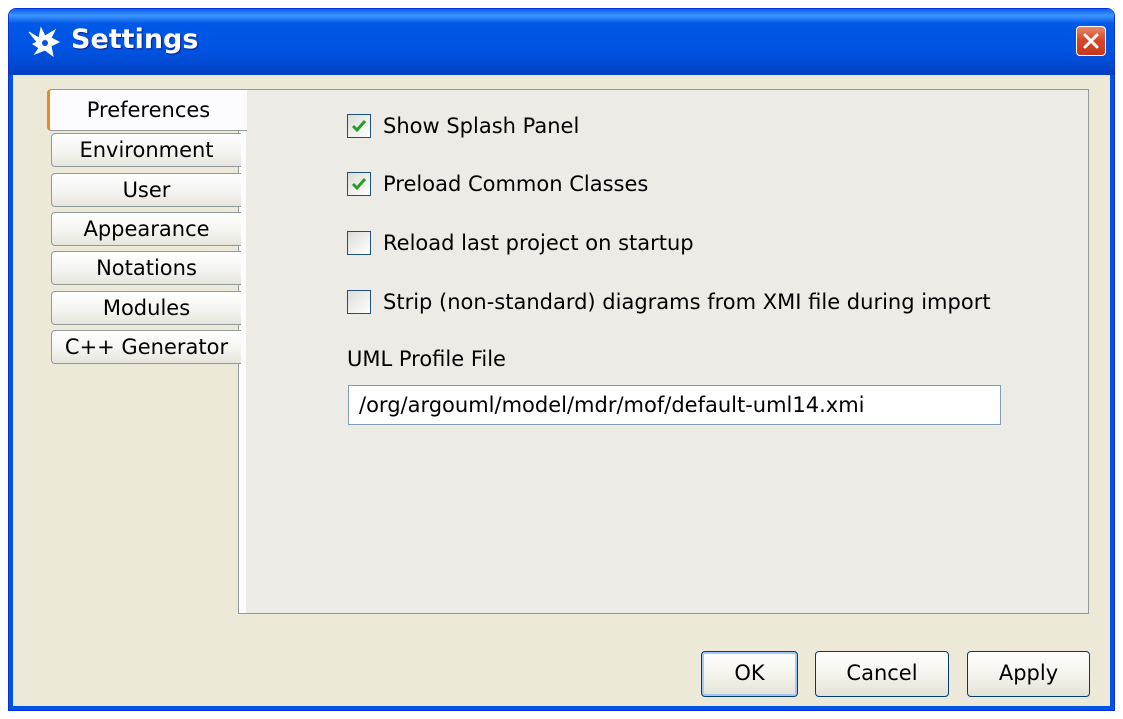 The width and height of the screenshot is (1123, 719). What do you see at coordinates (561, 708) in the screenshot?
I see `window-frame-bottom` at bounding box center [561, 708].